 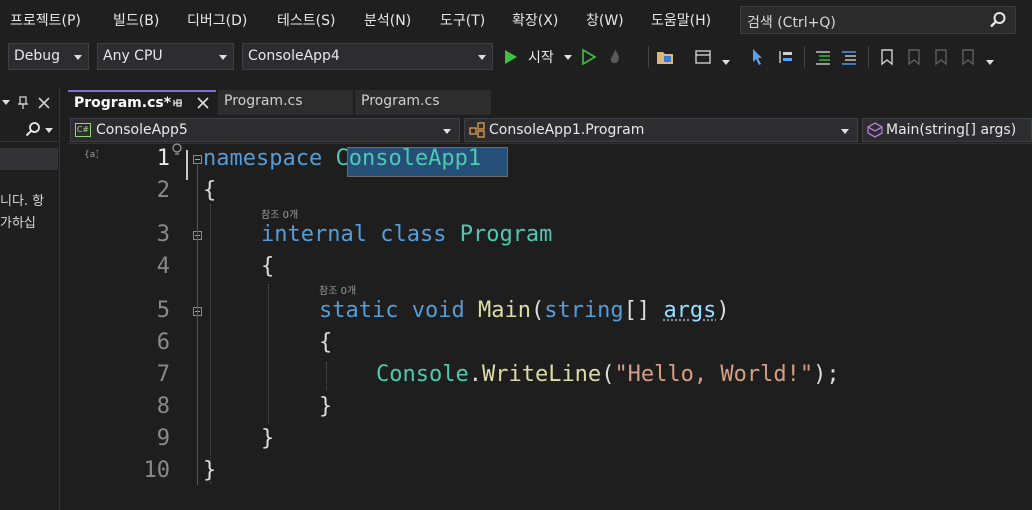 I want to click on menu-tools: 도구(T), so click(x=462, y=20).